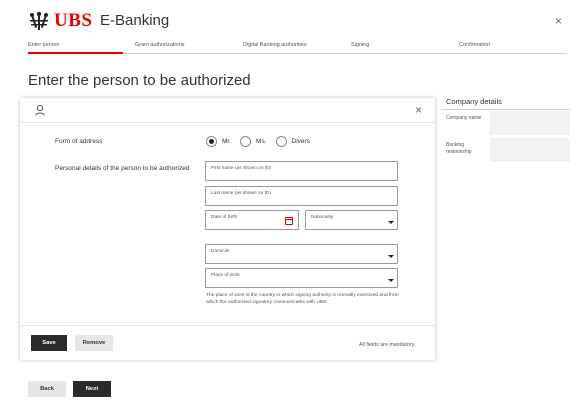  Describe the element at coordinates (474, 101) in the screenshot. I see `company-details-title: Company details` at that location.